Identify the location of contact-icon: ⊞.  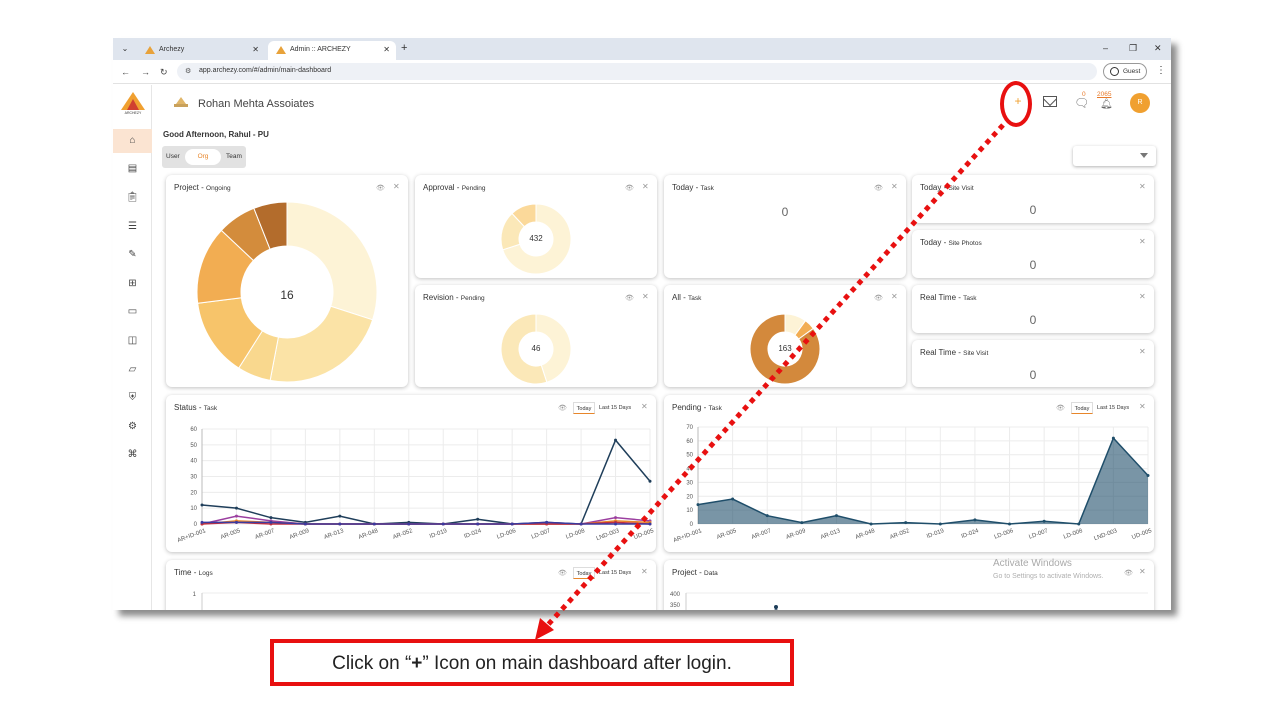
(132, 284).